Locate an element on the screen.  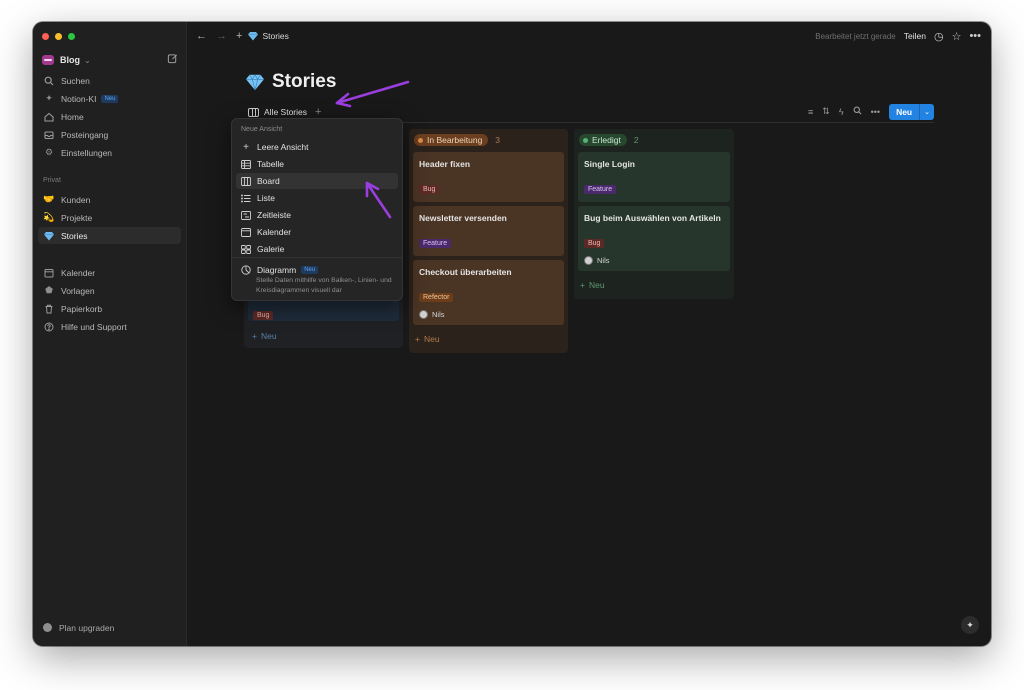
column-header: Erledigt 2 is located at coordinates (654, 140).